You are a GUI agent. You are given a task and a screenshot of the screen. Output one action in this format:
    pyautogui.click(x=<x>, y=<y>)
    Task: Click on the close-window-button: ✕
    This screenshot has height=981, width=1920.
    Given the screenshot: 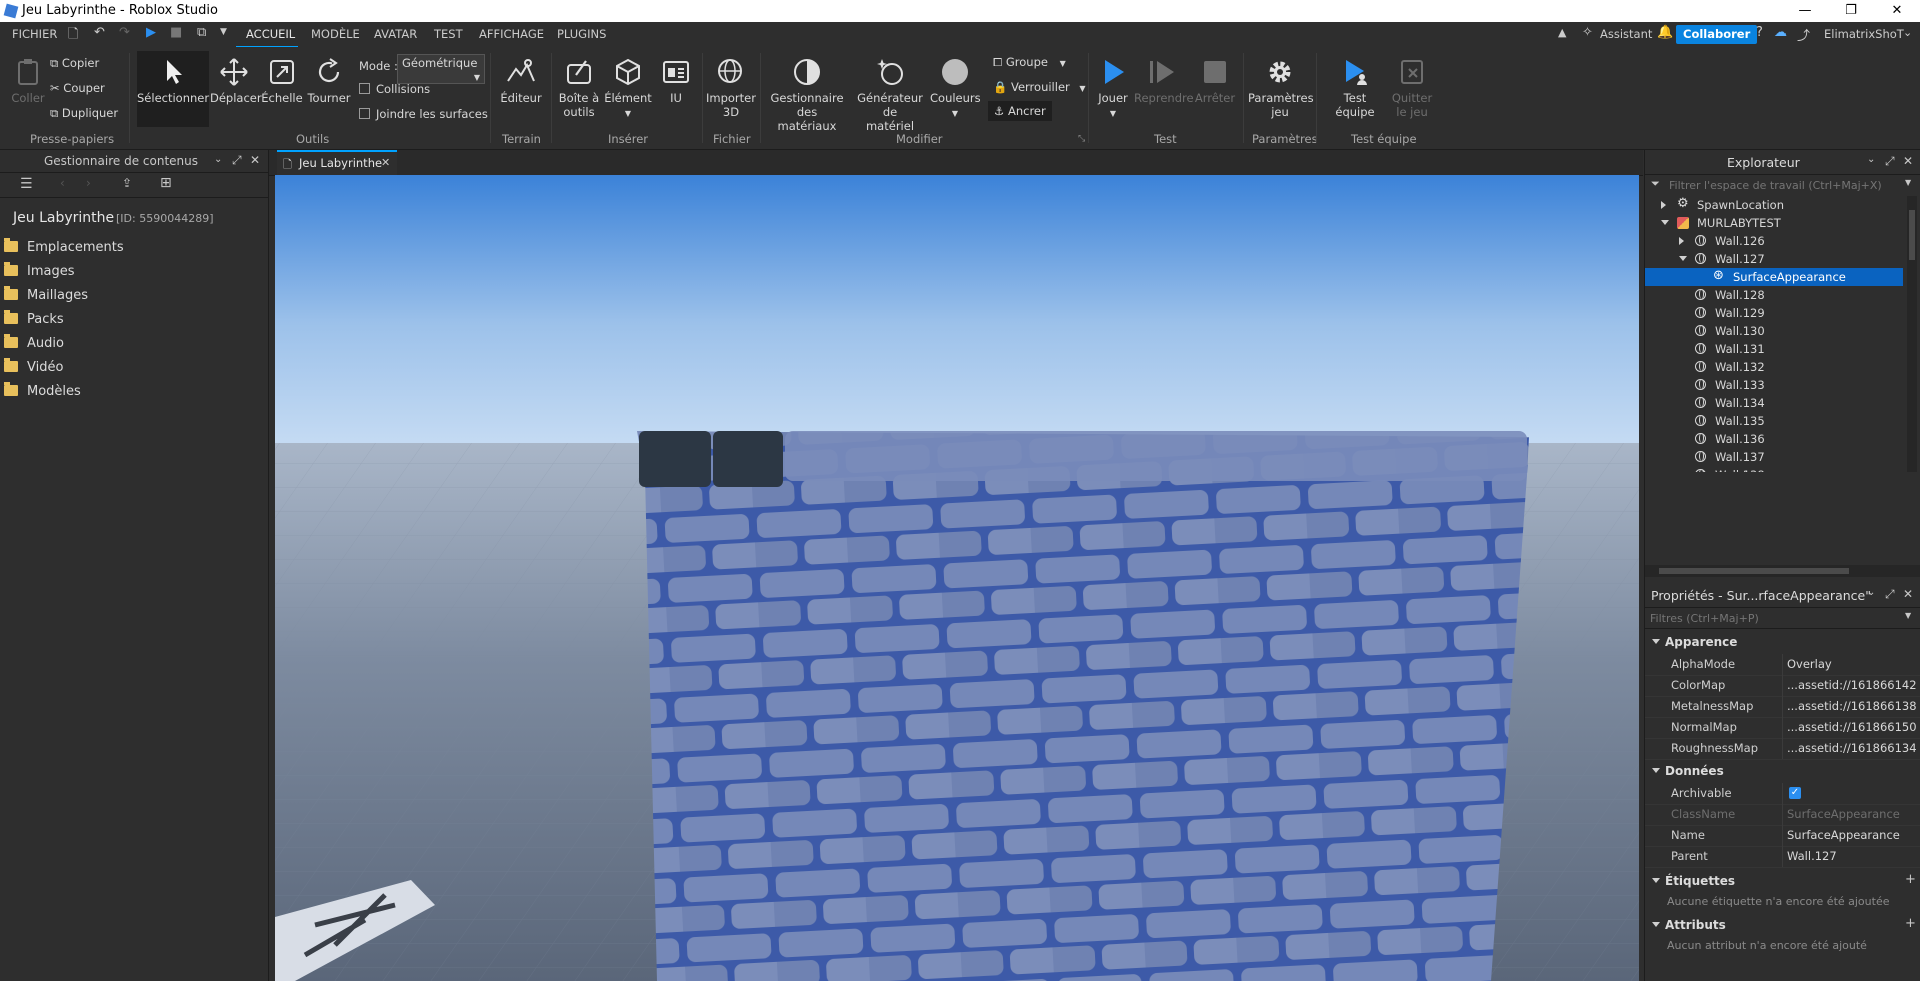 What is the action you would take?
    pyautogui.click(x=1897, y=11)
    